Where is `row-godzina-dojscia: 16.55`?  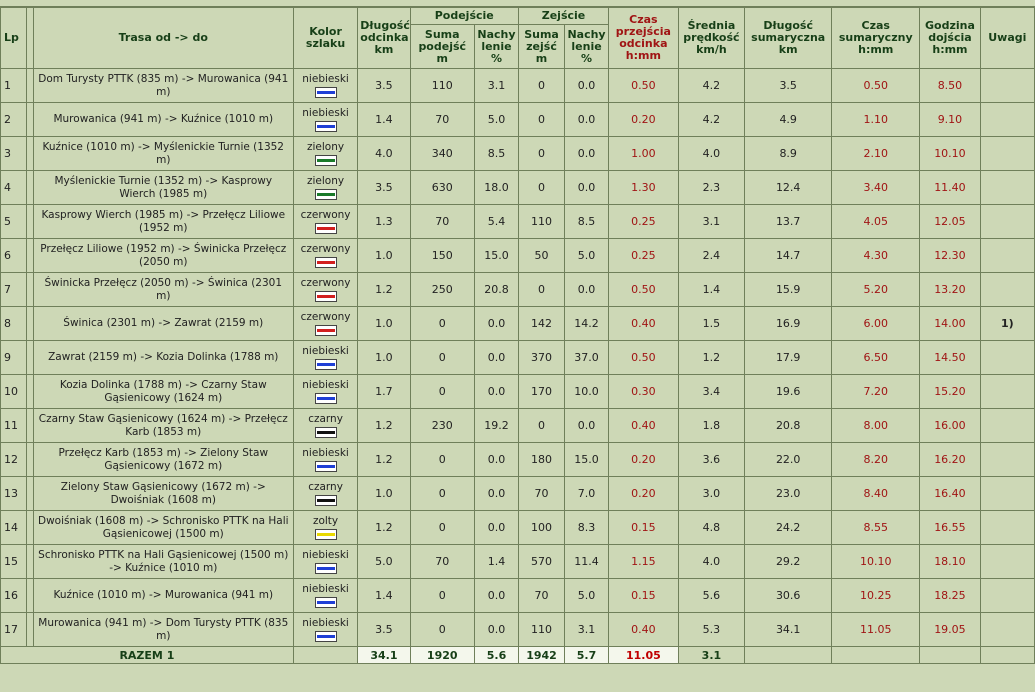
row-godzina-dojscia: 16.55 is located at coordinates (950, 527).